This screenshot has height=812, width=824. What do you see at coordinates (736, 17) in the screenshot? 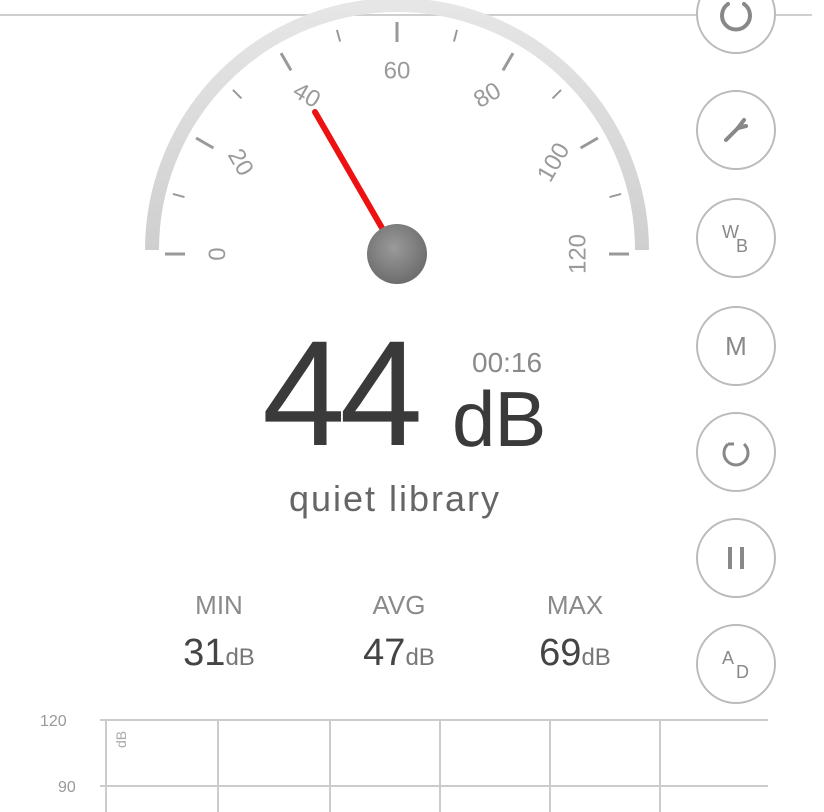
I see `power-icon` at bounding box center [736, 17].